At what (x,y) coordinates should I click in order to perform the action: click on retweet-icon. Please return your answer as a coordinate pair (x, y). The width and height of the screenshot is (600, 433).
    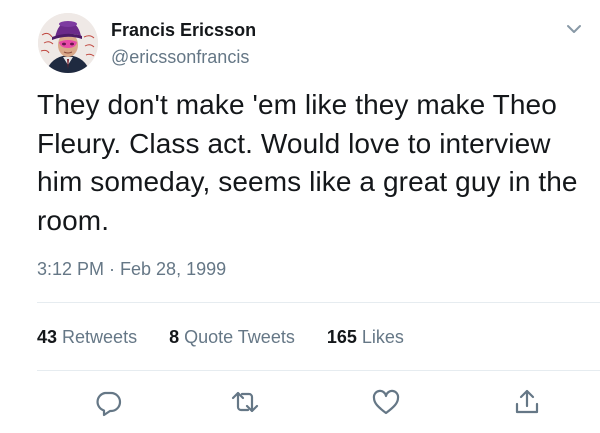
    Looking at the image, I should click on (245, 402).